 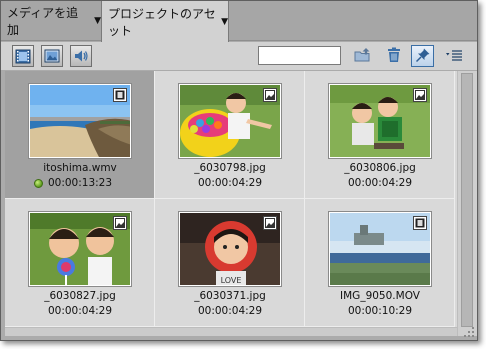 I want to click on asset-item: LOVE _6030371.jpg 00:00:04:29, so click(x=230, y=263).